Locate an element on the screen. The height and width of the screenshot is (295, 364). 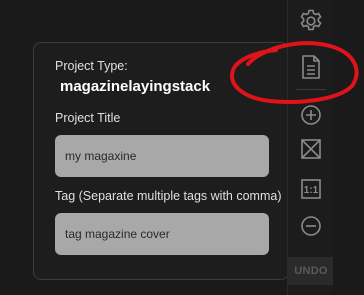
project-title-label: Project Title is located at coordinates (88, 118).